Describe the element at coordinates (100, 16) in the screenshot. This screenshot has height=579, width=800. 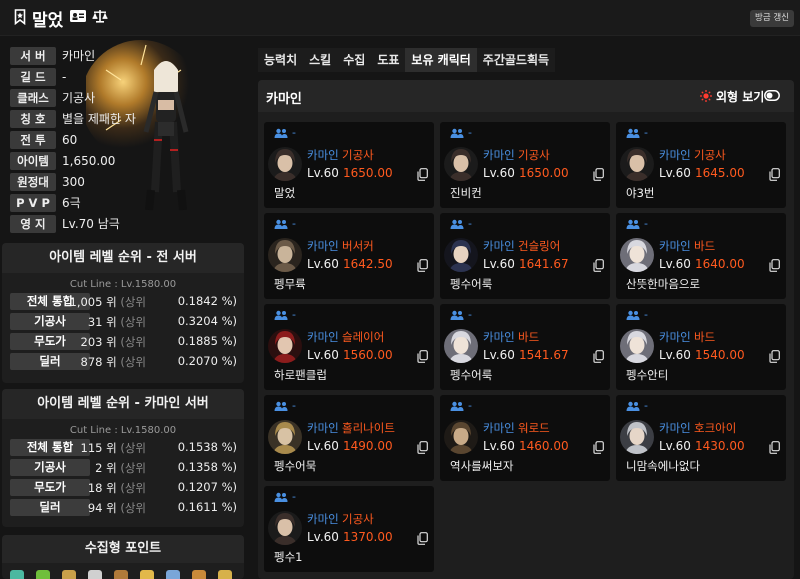
I see `scale-icon` at that location.